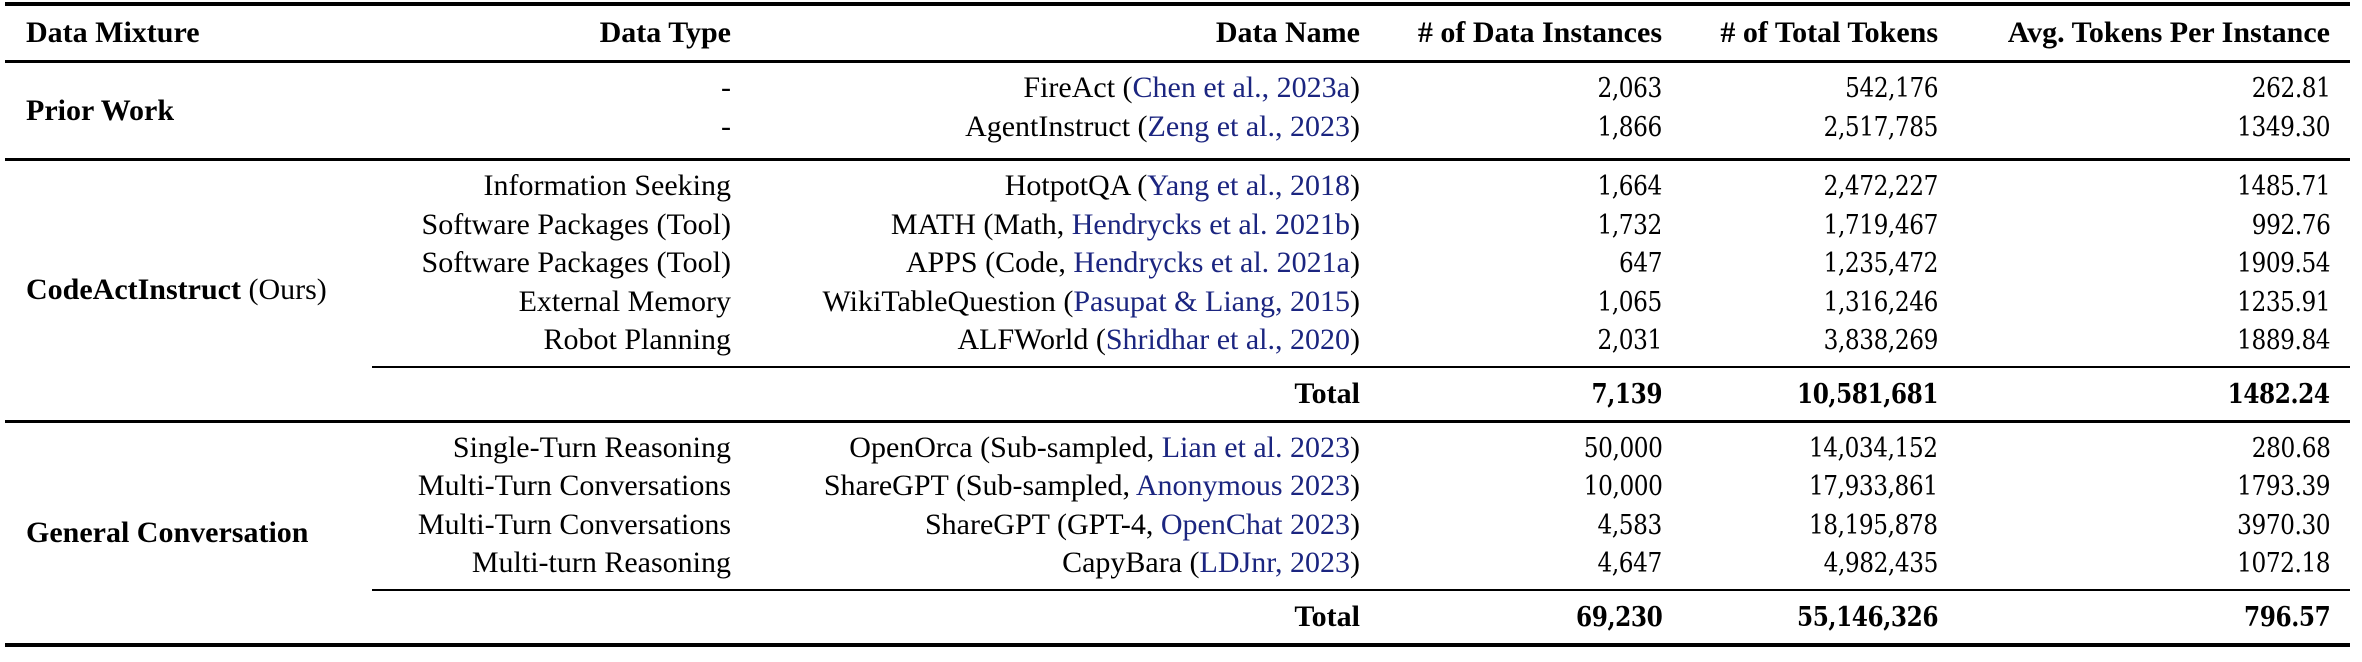 The width and height of the screenshot is (2362, 662). What do you see at coordinates (1622, 486) in the screenshot?
I see `instances-value: 10,000` at bounding box center [1622, 486].